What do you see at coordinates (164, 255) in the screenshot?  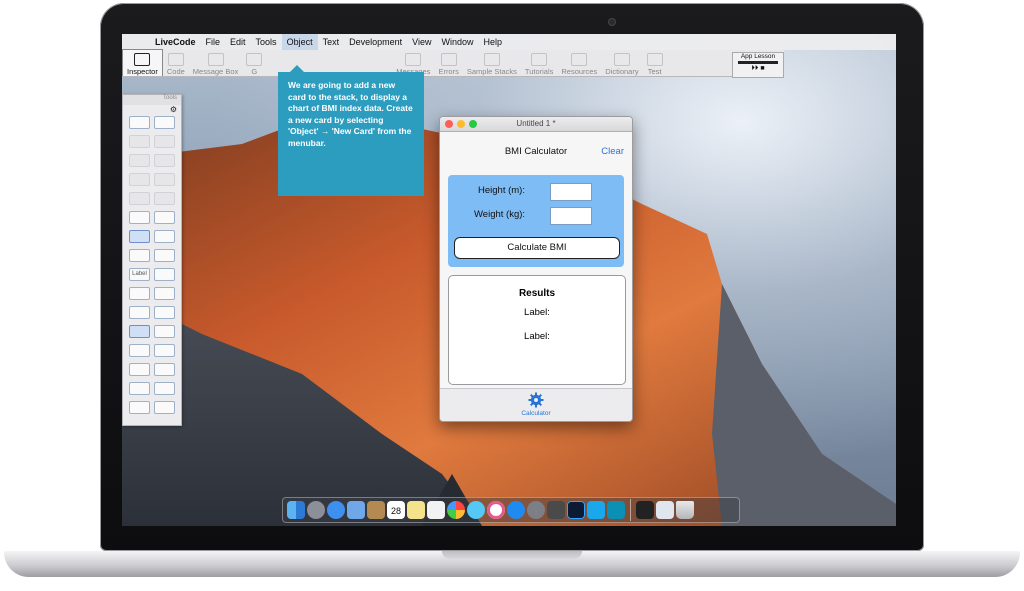 I see `menu-button-tool` at bounding box center [164, 255].